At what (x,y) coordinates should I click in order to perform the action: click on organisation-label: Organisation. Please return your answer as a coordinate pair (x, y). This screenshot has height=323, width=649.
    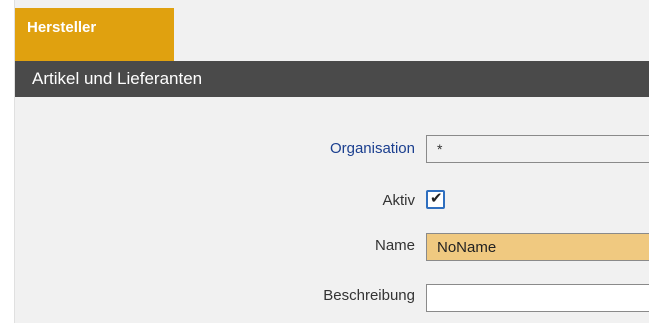
    Looking at the image, I should click on (372, 148).